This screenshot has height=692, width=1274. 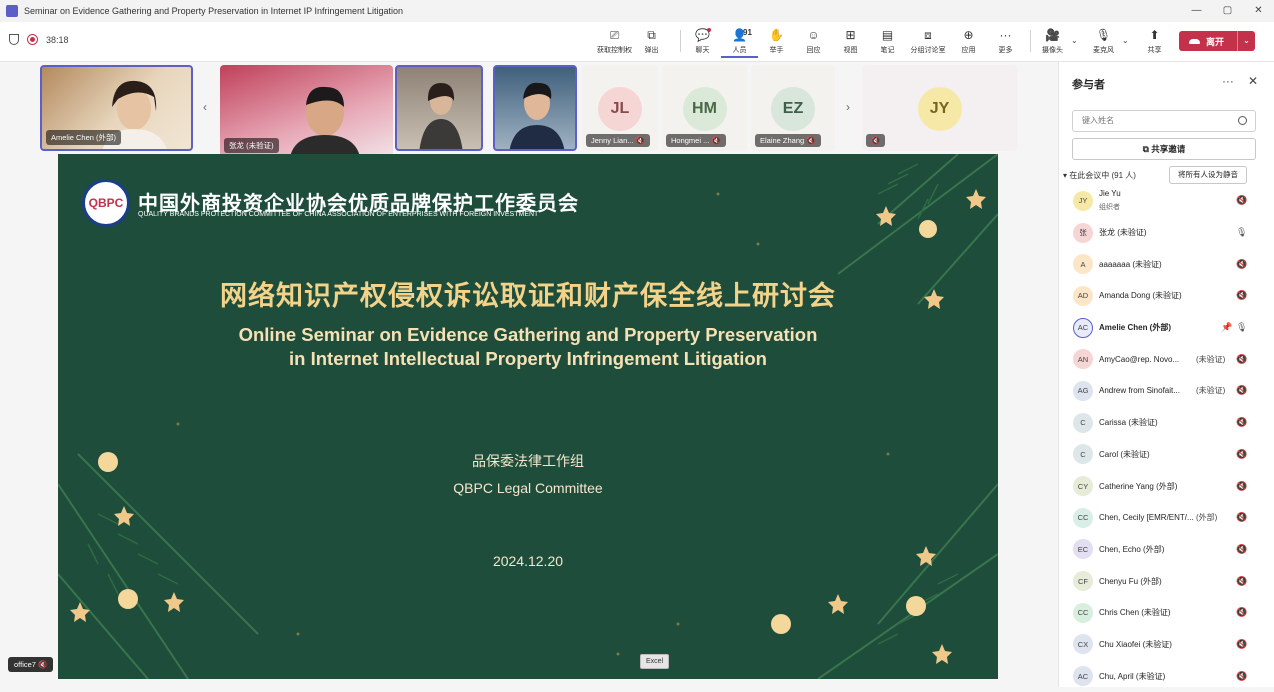 What do you see at coordinates (655, 661) in the screenshot?
I see `excel-app-tag: Excel` at bounding box center [655, 661].